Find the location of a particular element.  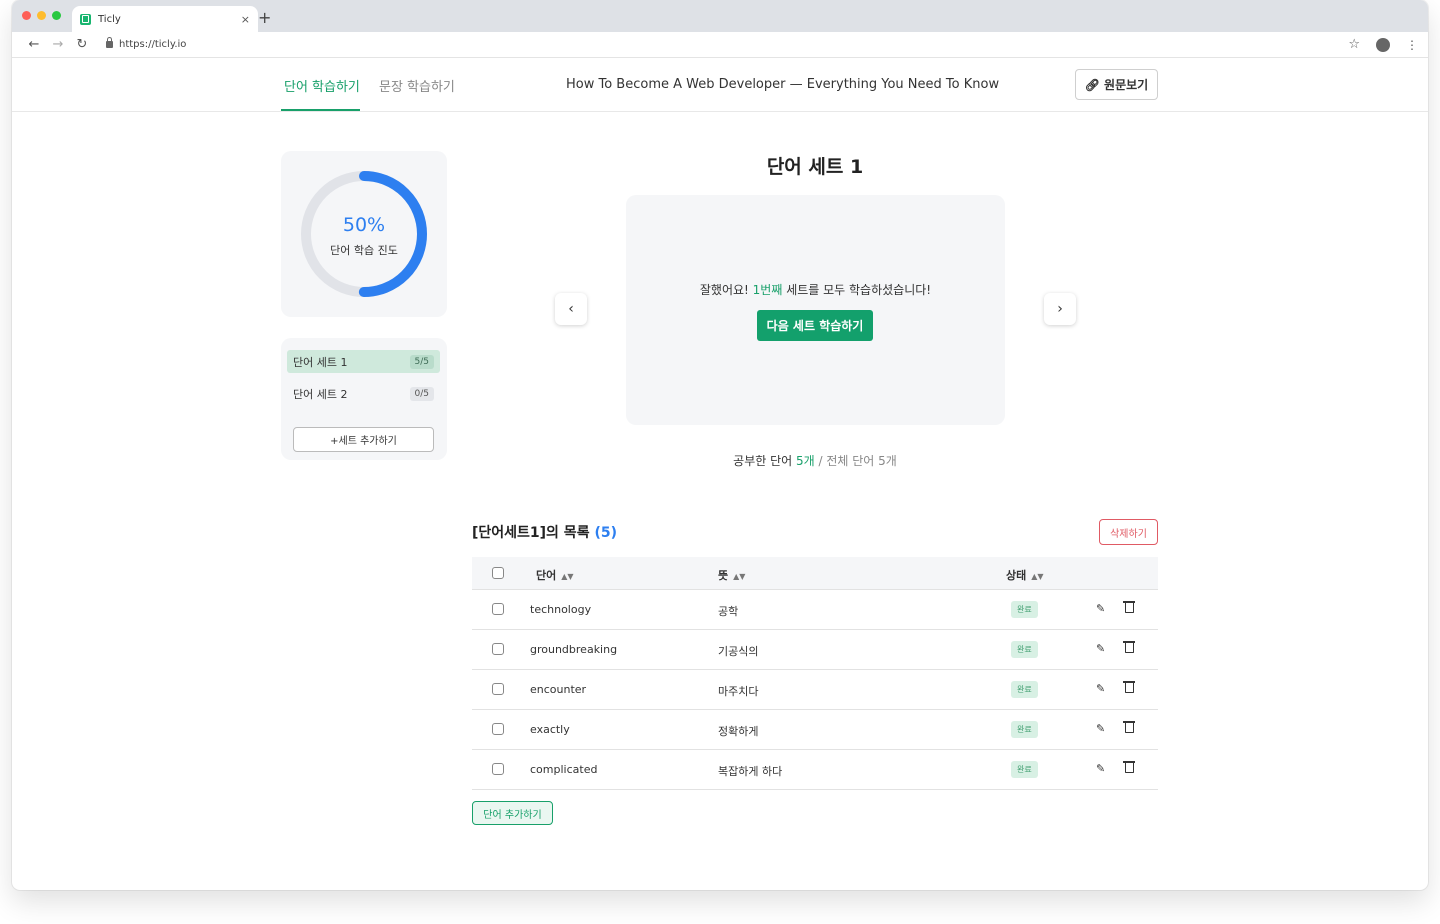

word-list-title-text: [단어세트1]의 목록 is located at coordinates (531, 533).